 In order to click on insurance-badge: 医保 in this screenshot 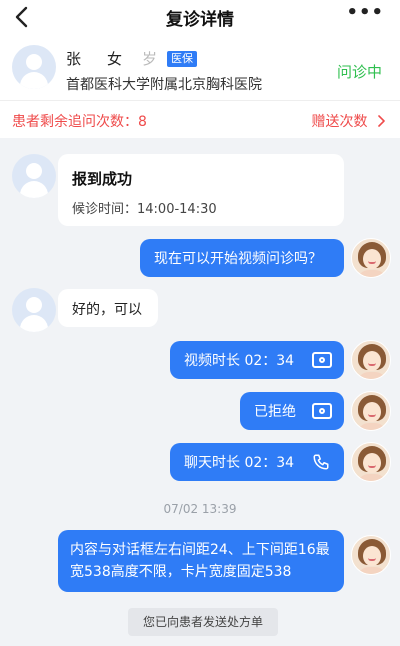, I will do `click(182, 58)`.